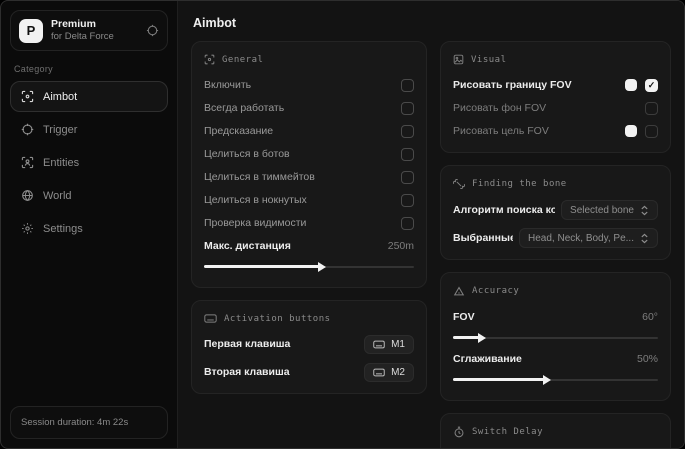 This screenshot has height=449, width=685. What do you see at coordinates (555, 131) in the screenshot?
I see `visual-row: Рисовать цель FOV` at bounding box center [555, 131].